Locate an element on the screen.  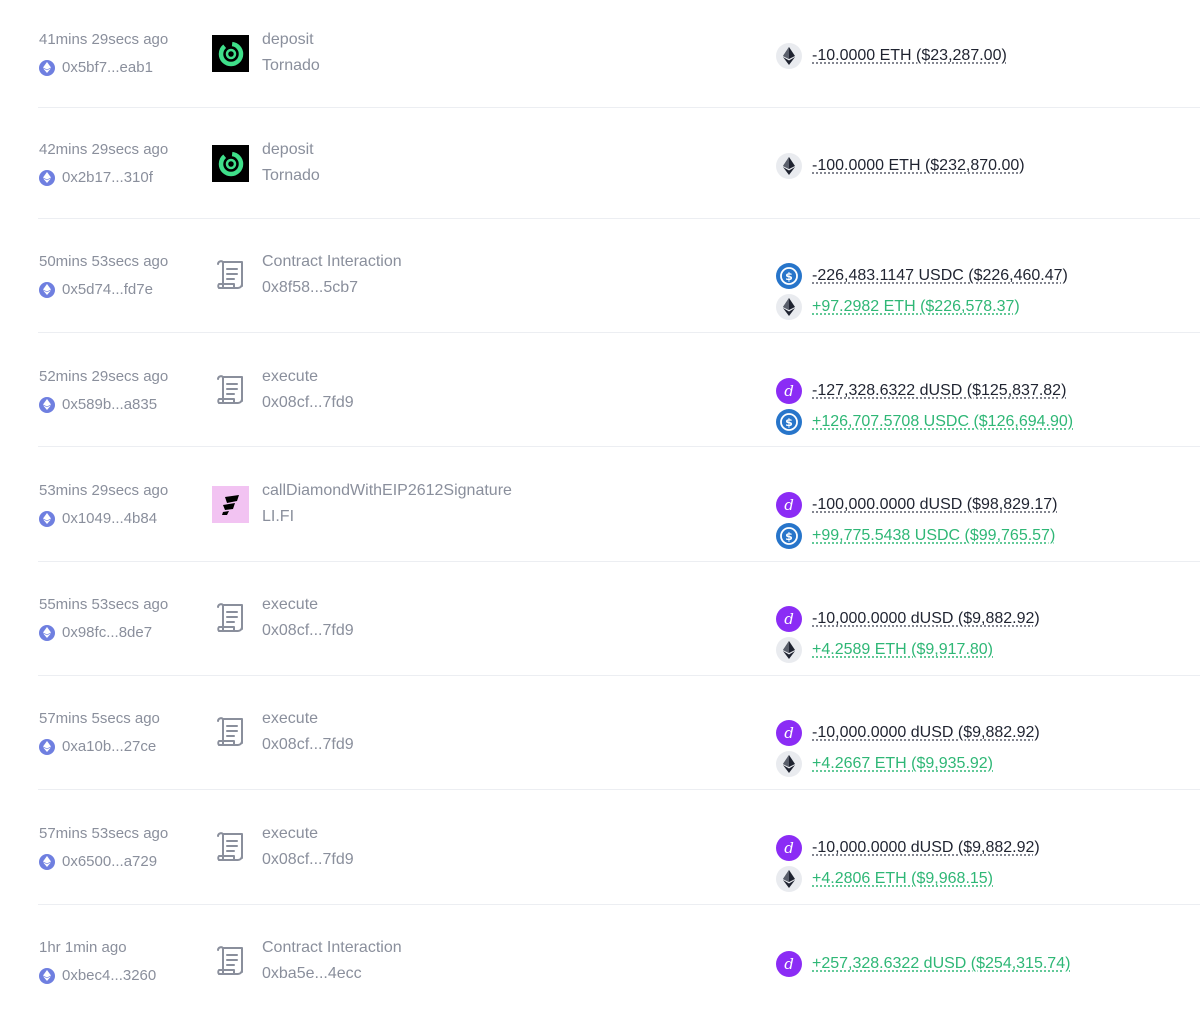
tx-hash-text: 0xbec4...3260 is located at coordinates (109, 975).